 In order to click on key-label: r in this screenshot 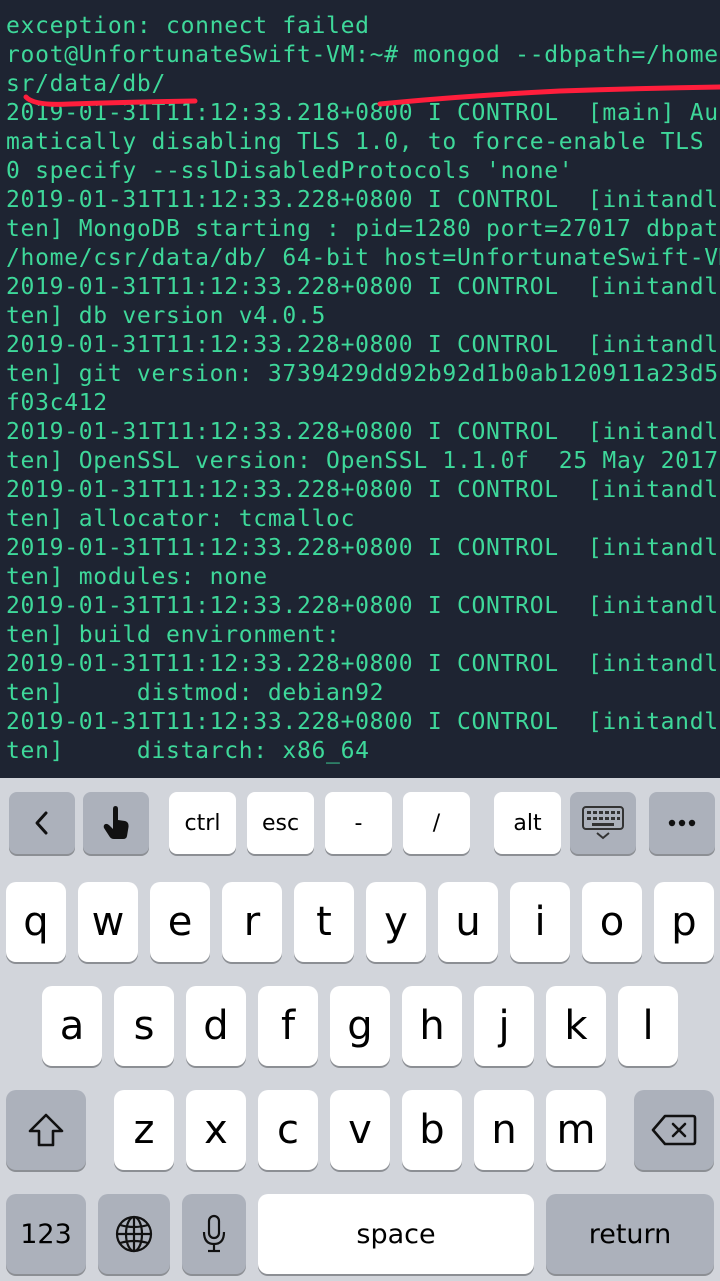, I will do `click(252, 922)`.